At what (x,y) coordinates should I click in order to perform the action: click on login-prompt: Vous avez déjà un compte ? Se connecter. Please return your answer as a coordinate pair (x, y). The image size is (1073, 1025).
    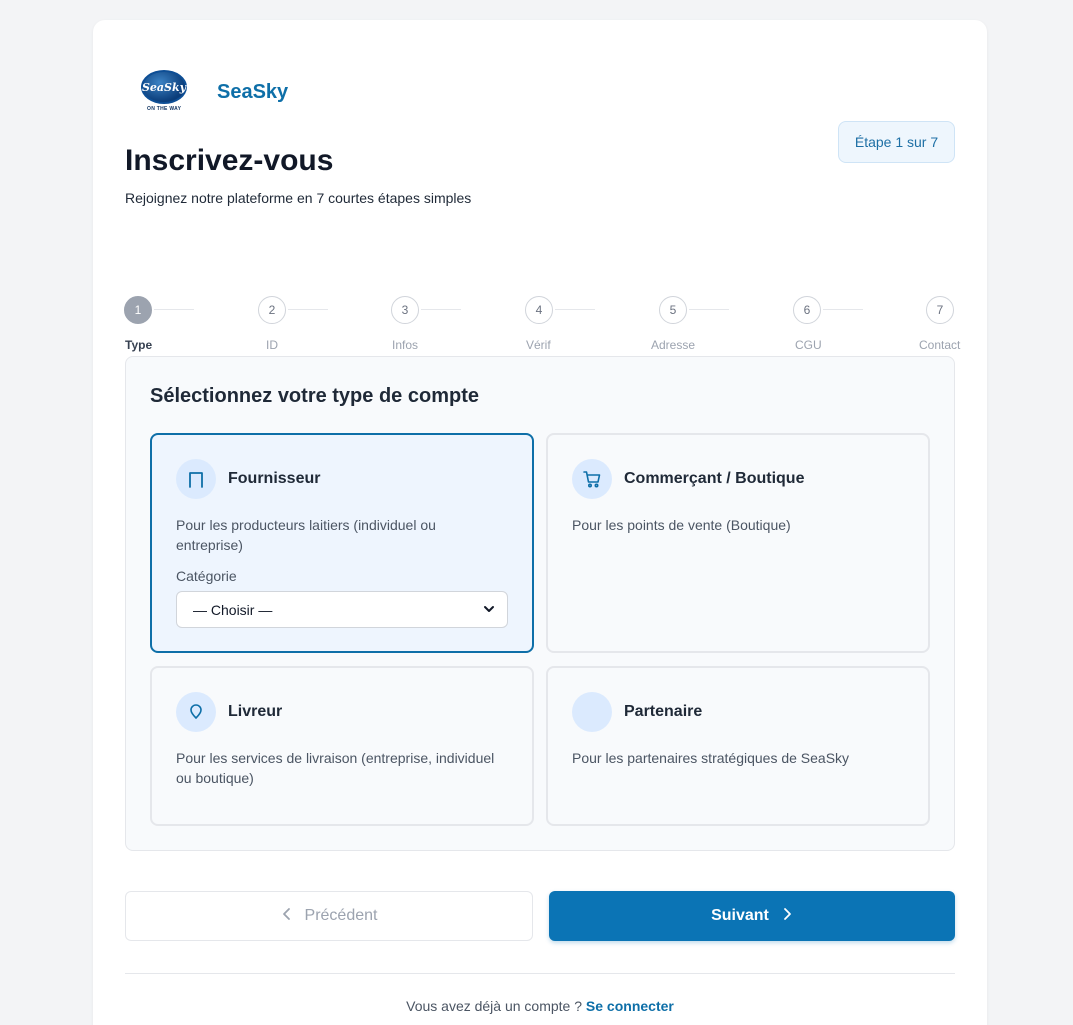
    Looking at the image, I should click on (540, 1006).